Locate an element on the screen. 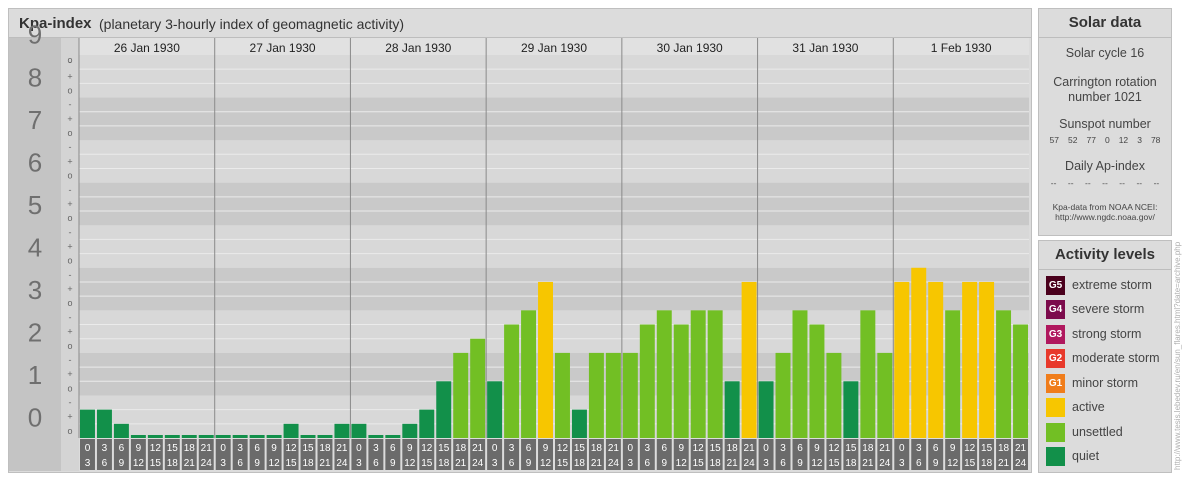  level-minor-storm: G1 minor storm is located at coordinates (1092, 383).